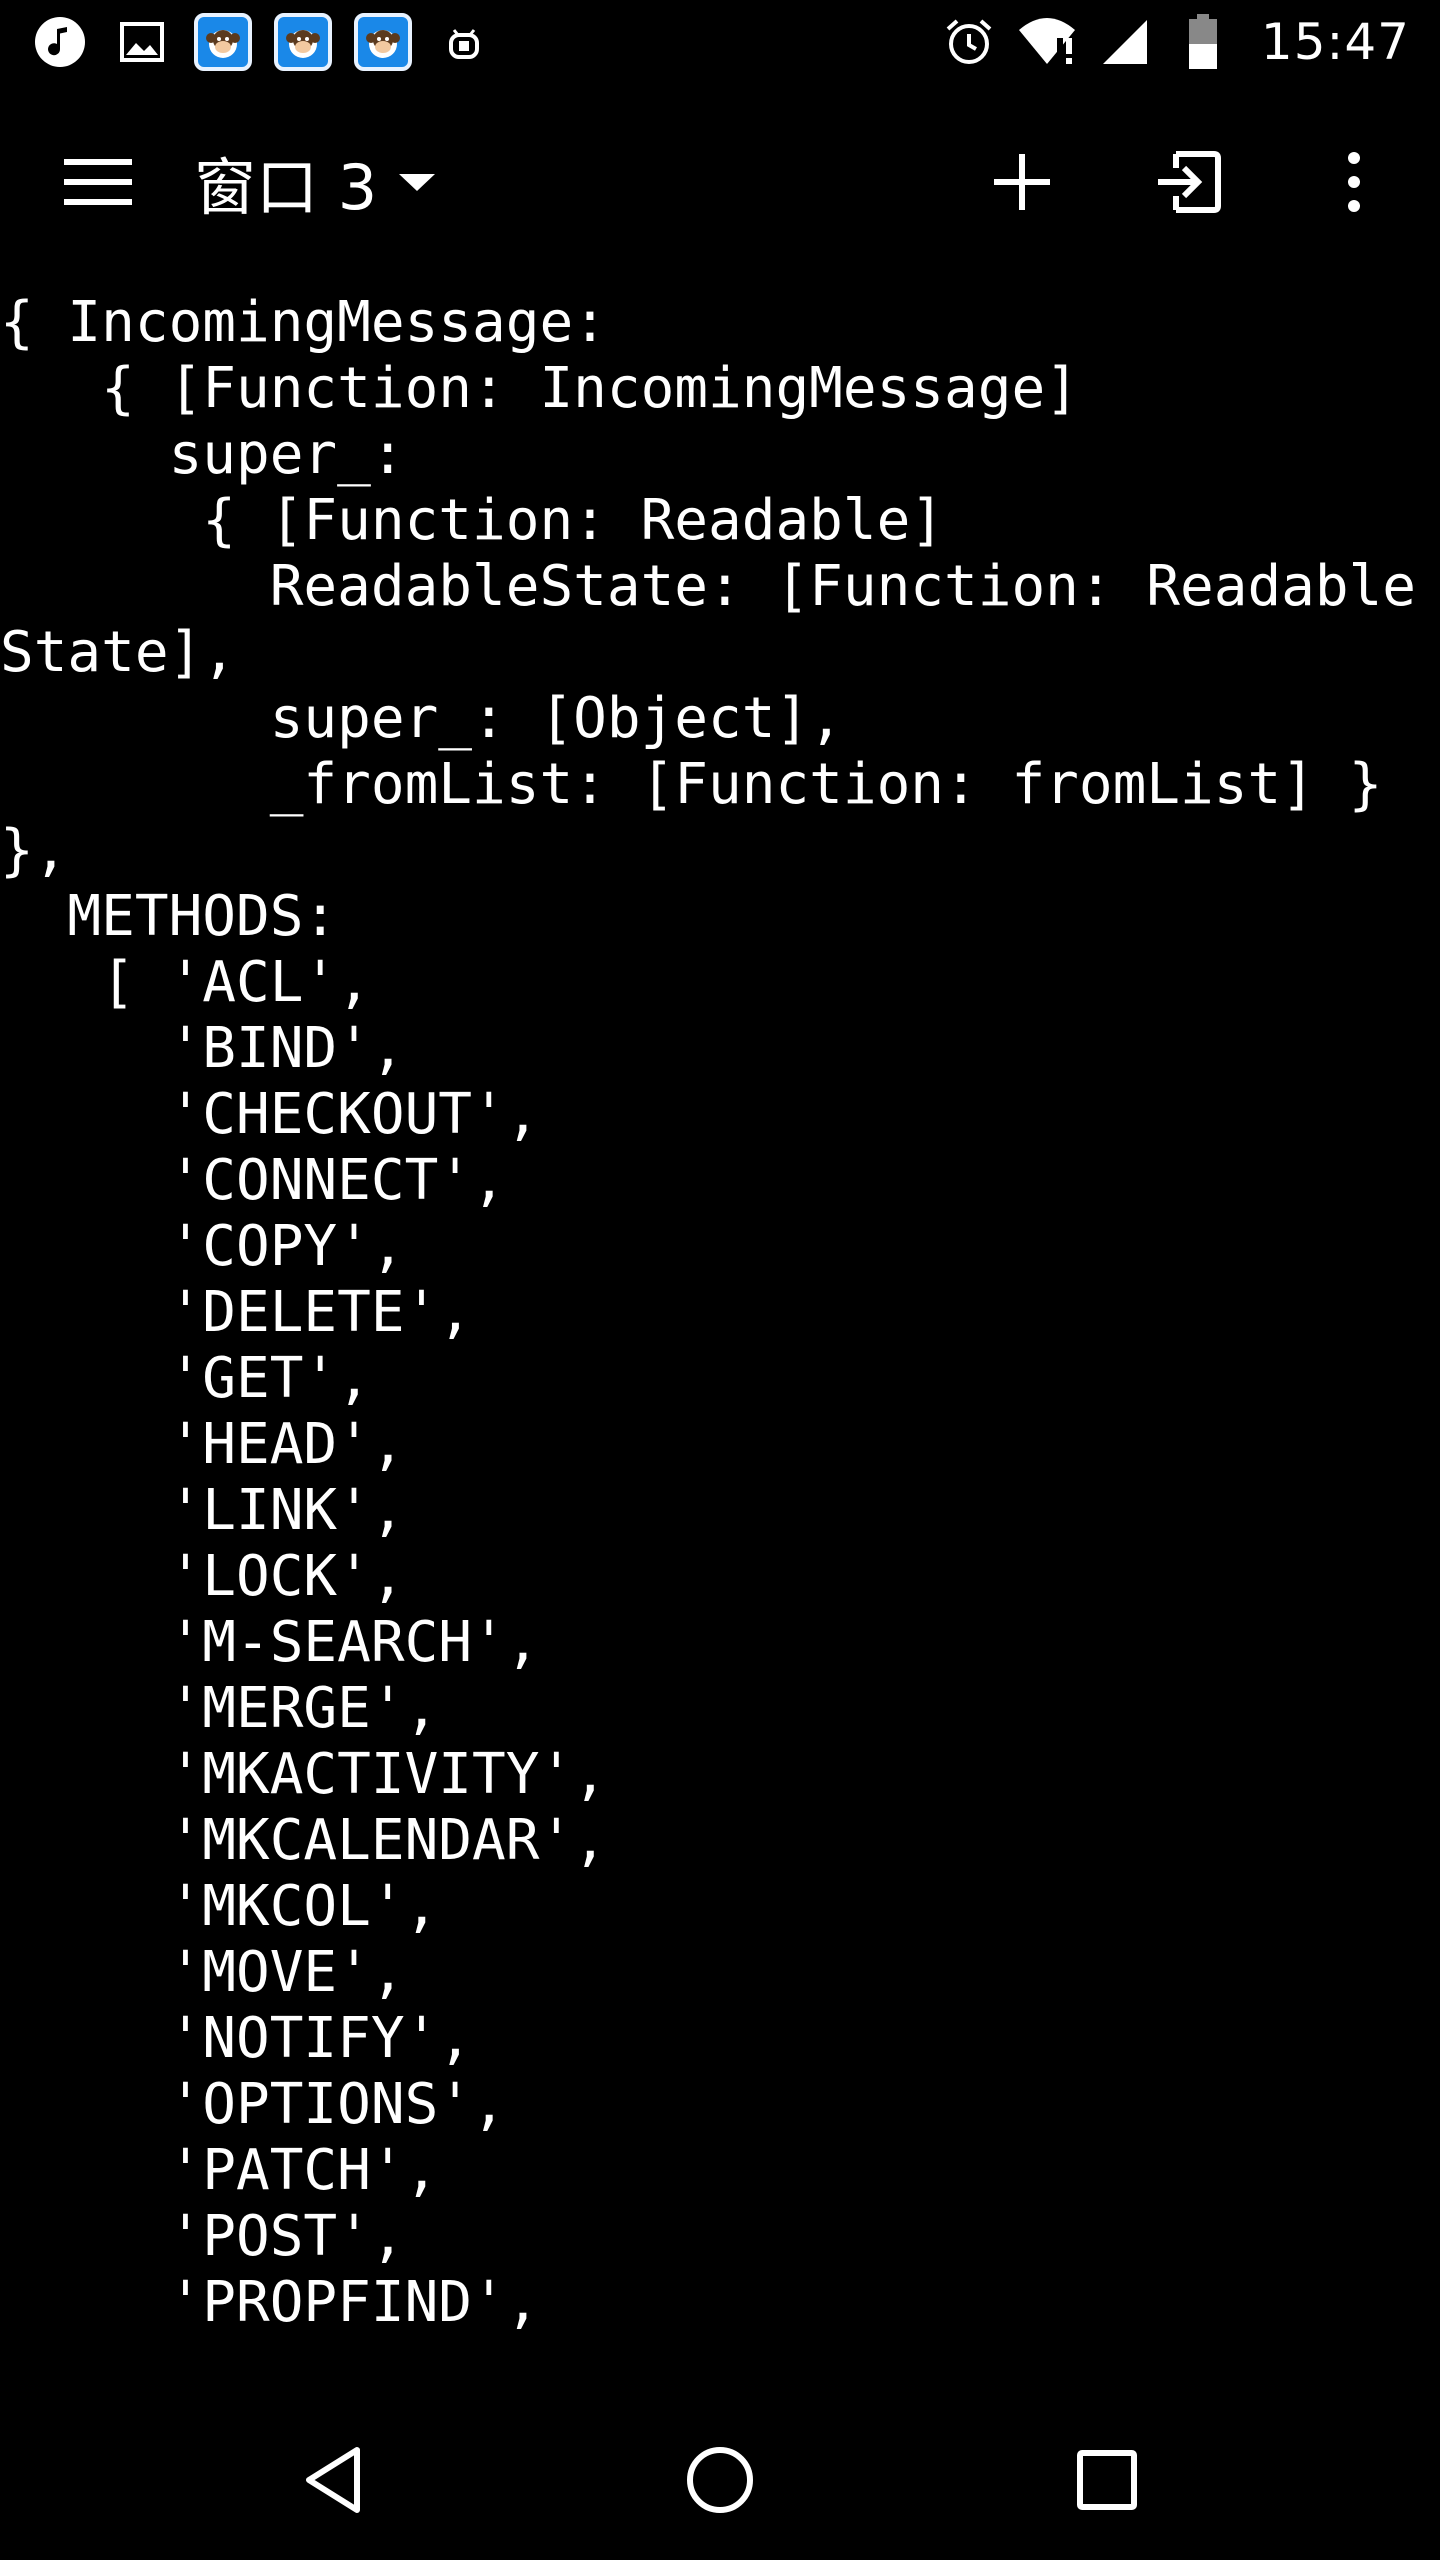 The image size is (1440, 2560). What do you see at coordinates (1203, 42) in the screenshot?
I see `battery-icon` at bounding box center [1203, 42].